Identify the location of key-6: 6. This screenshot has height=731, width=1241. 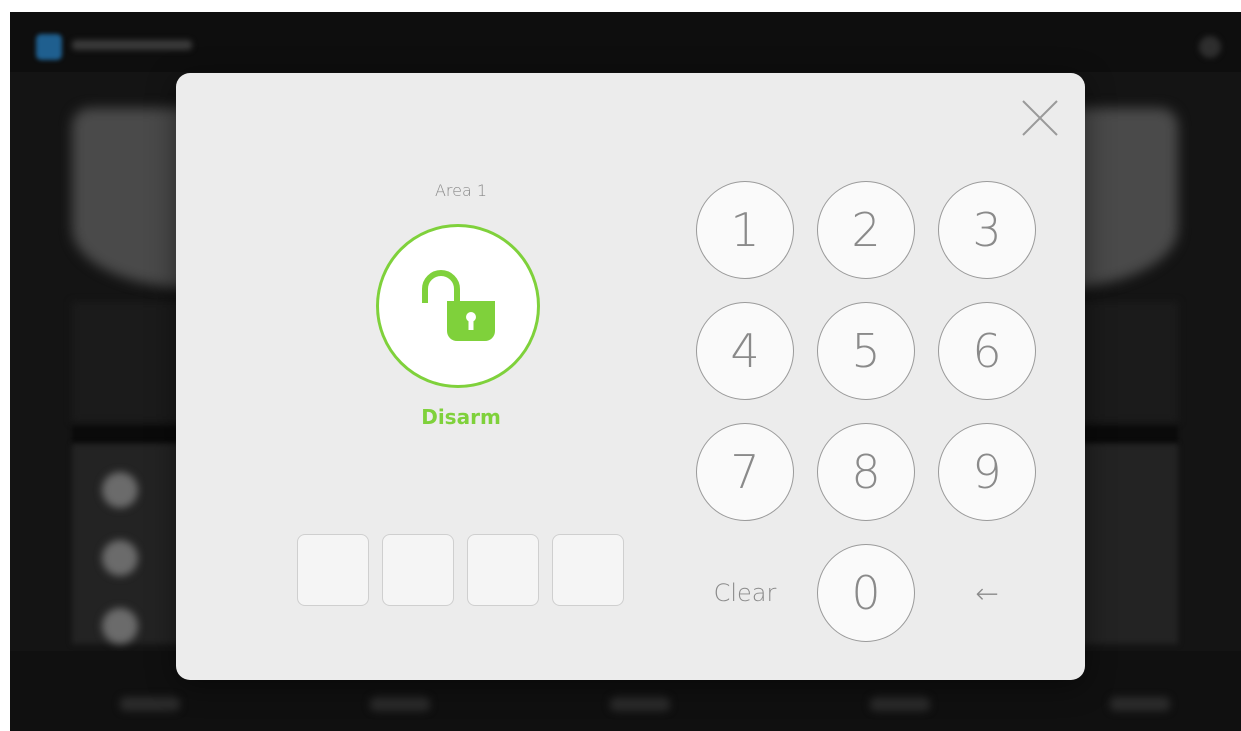
(987, 351).